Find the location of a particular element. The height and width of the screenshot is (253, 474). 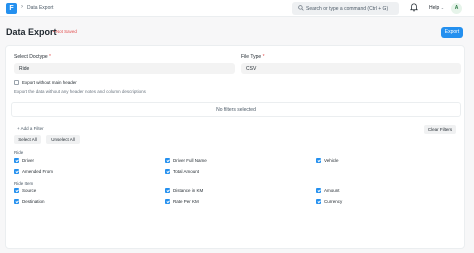

app-logo: F is located at coordinates (11, 8).